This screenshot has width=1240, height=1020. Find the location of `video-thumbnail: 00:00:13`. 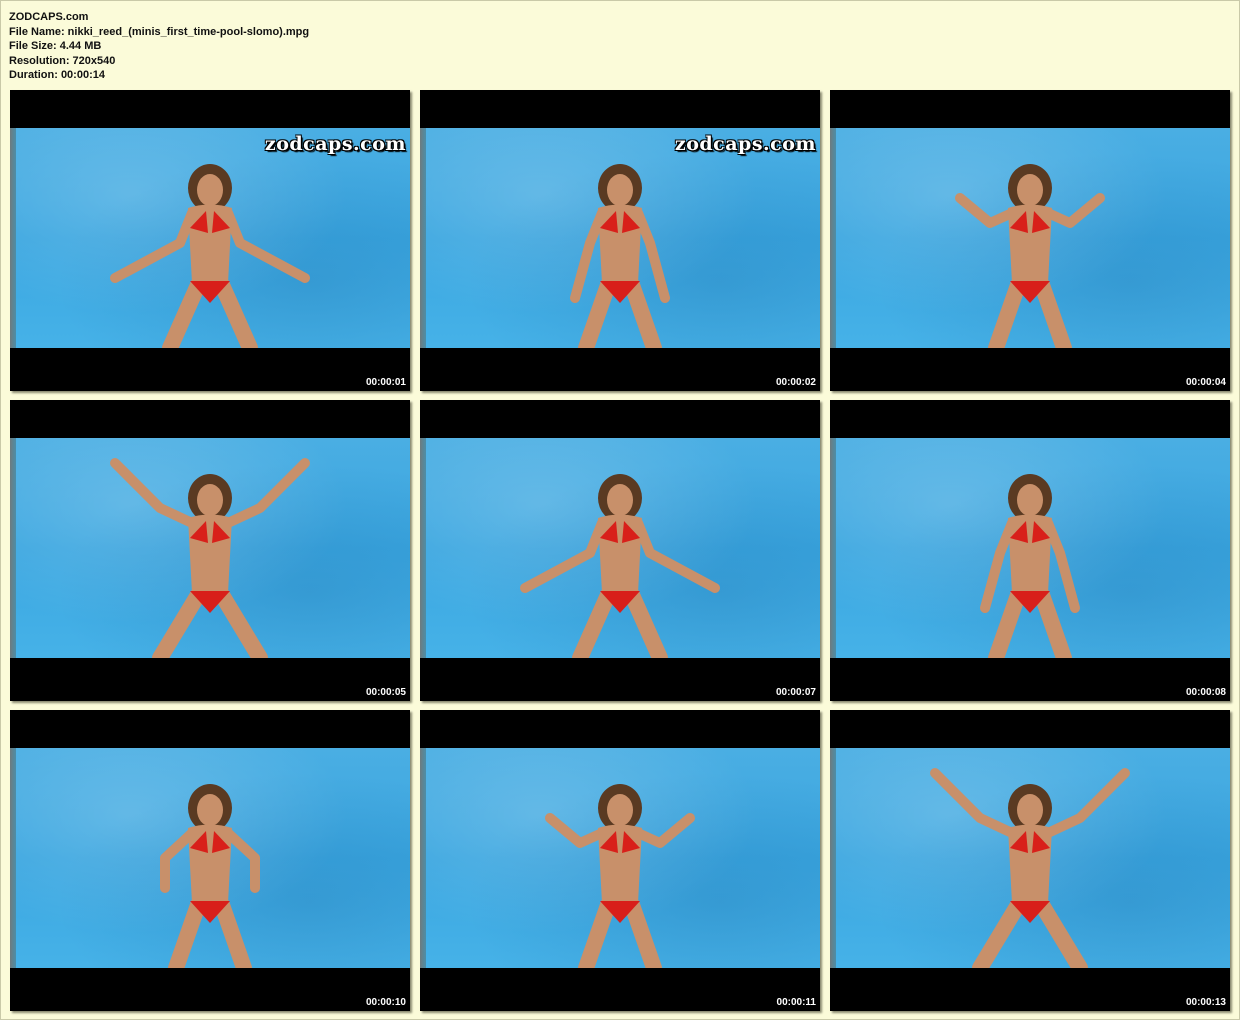

video-thumbnail: 00:00:13 is located at coordinates (1030, 860).